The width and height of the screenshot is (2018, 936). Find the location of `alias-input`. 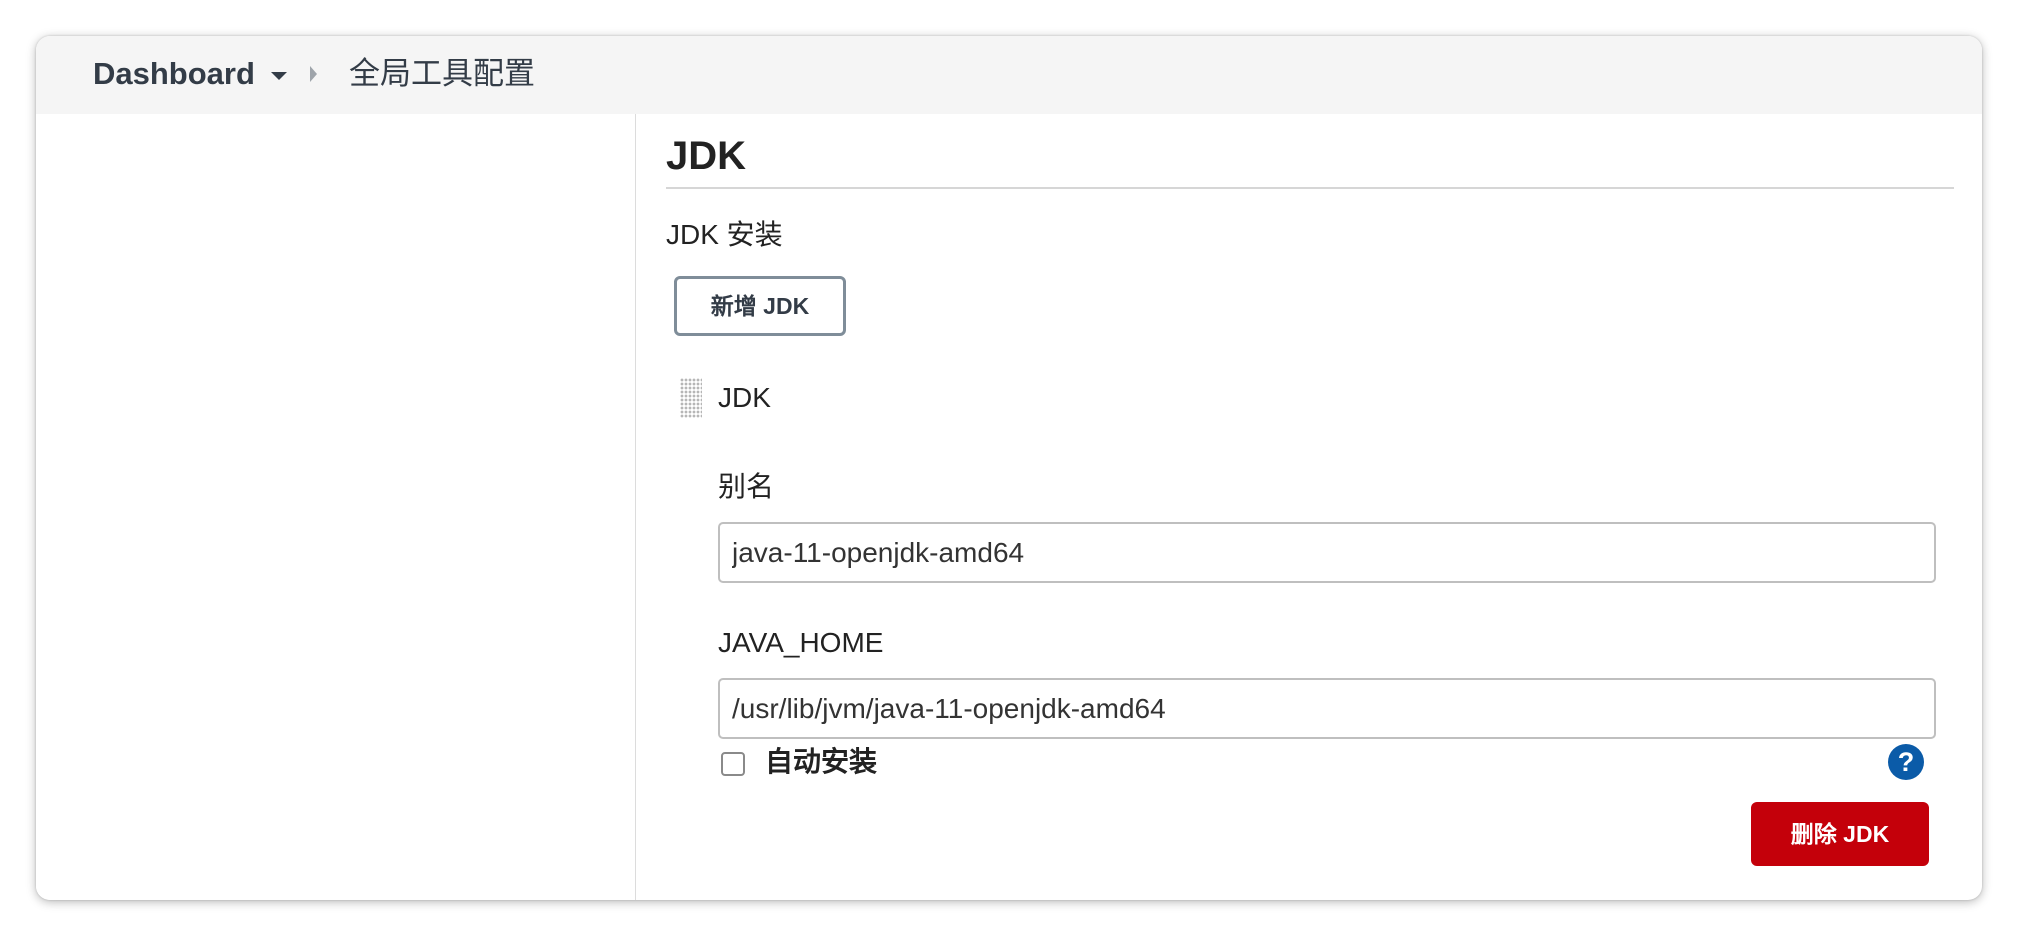

alias-input is located at coordinates (1327, 552).